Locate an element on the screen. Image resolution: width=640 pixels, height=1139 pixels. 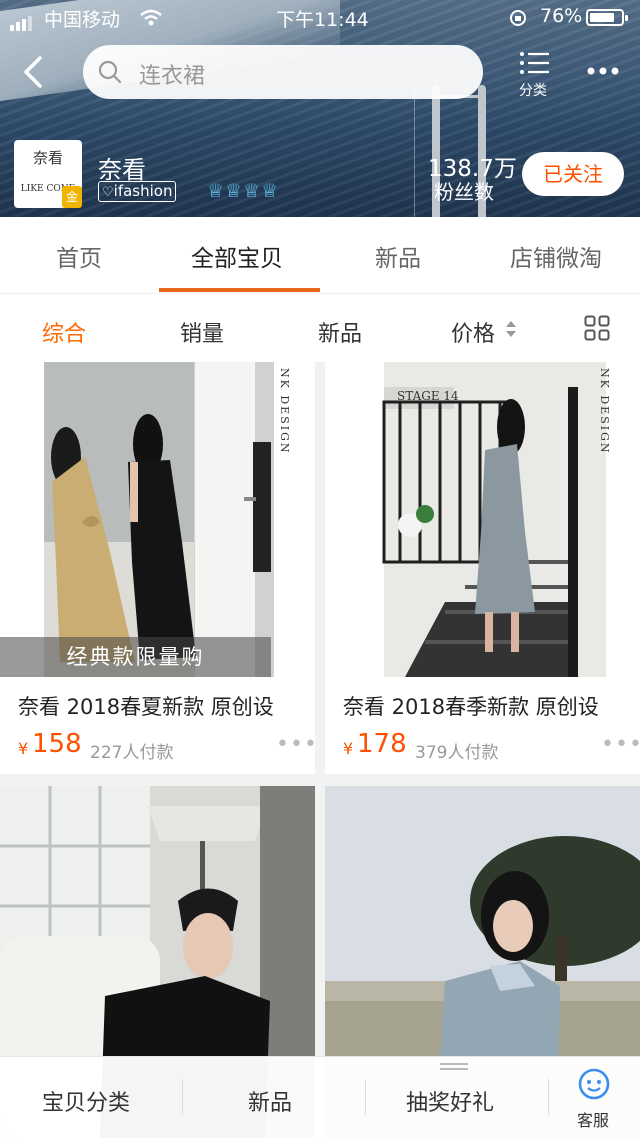
product-title: 奈看 2018春夏新款 原创设 is located at coordinates (146, 707).